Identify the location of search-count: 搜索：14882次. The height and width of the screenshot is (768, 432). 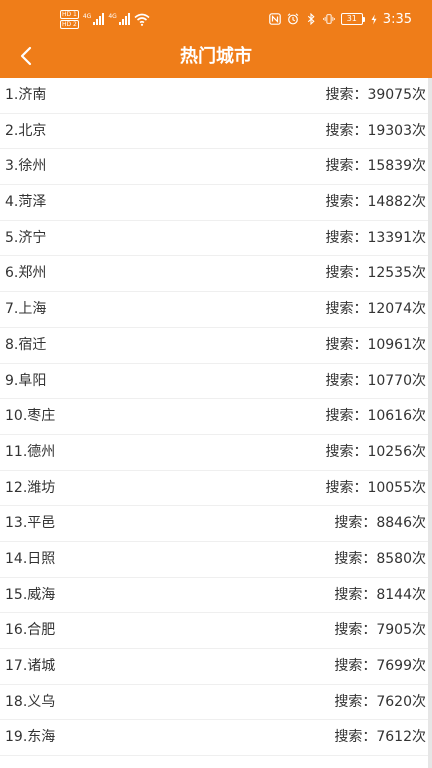
(375, 202).